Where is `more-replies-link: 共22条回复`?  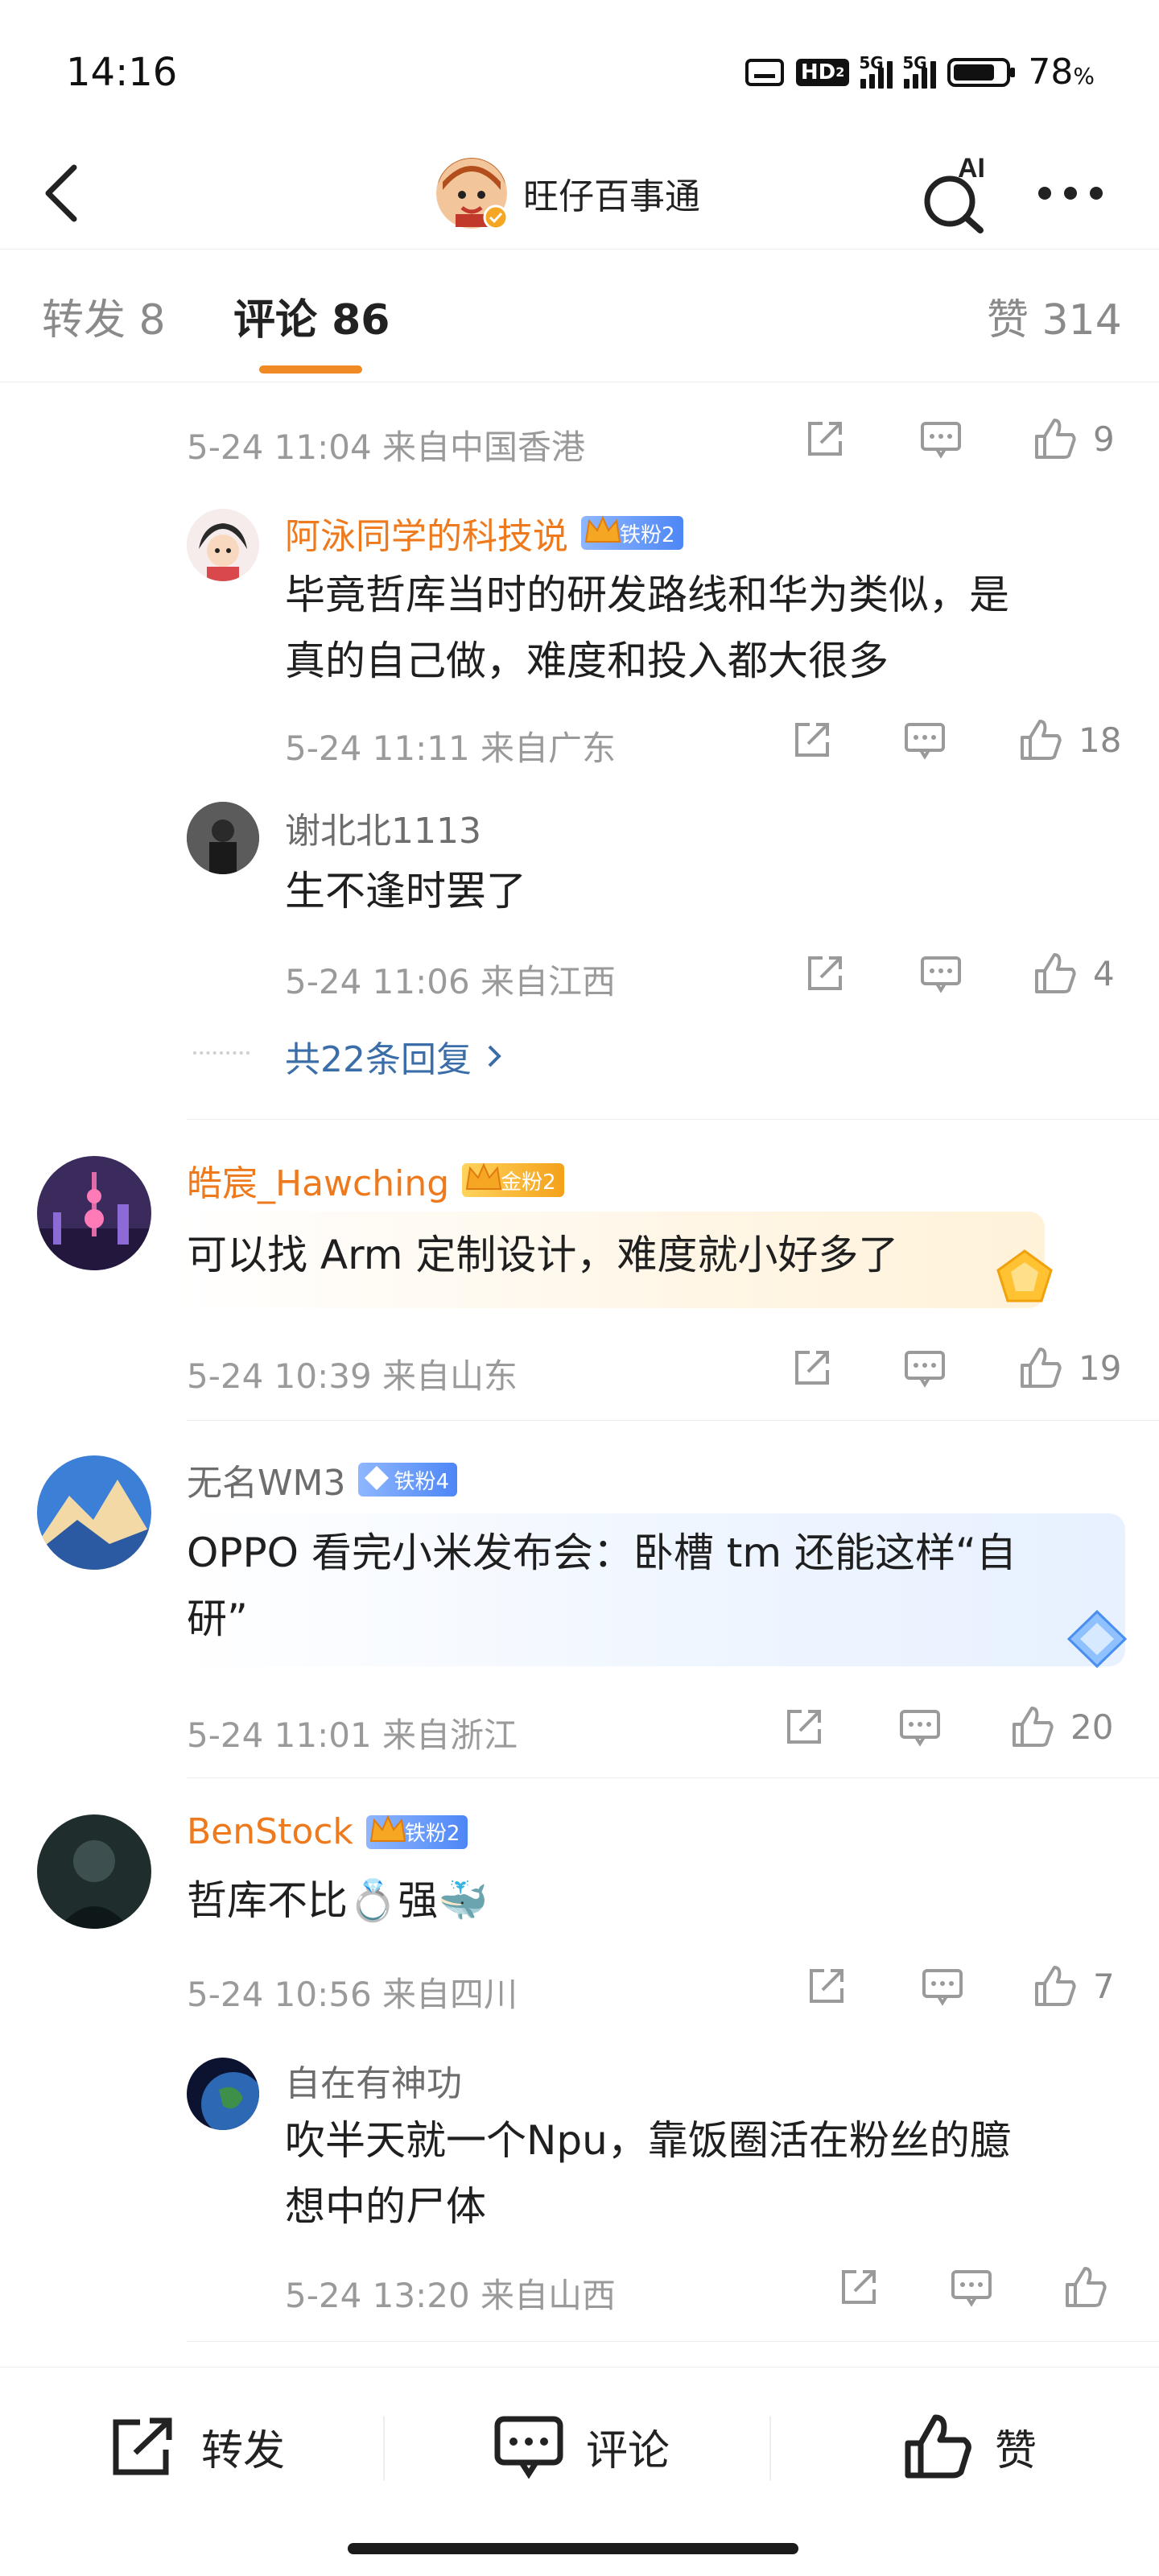 more-replies-link: 共22条回复 is located at coordinates (394, 1056).